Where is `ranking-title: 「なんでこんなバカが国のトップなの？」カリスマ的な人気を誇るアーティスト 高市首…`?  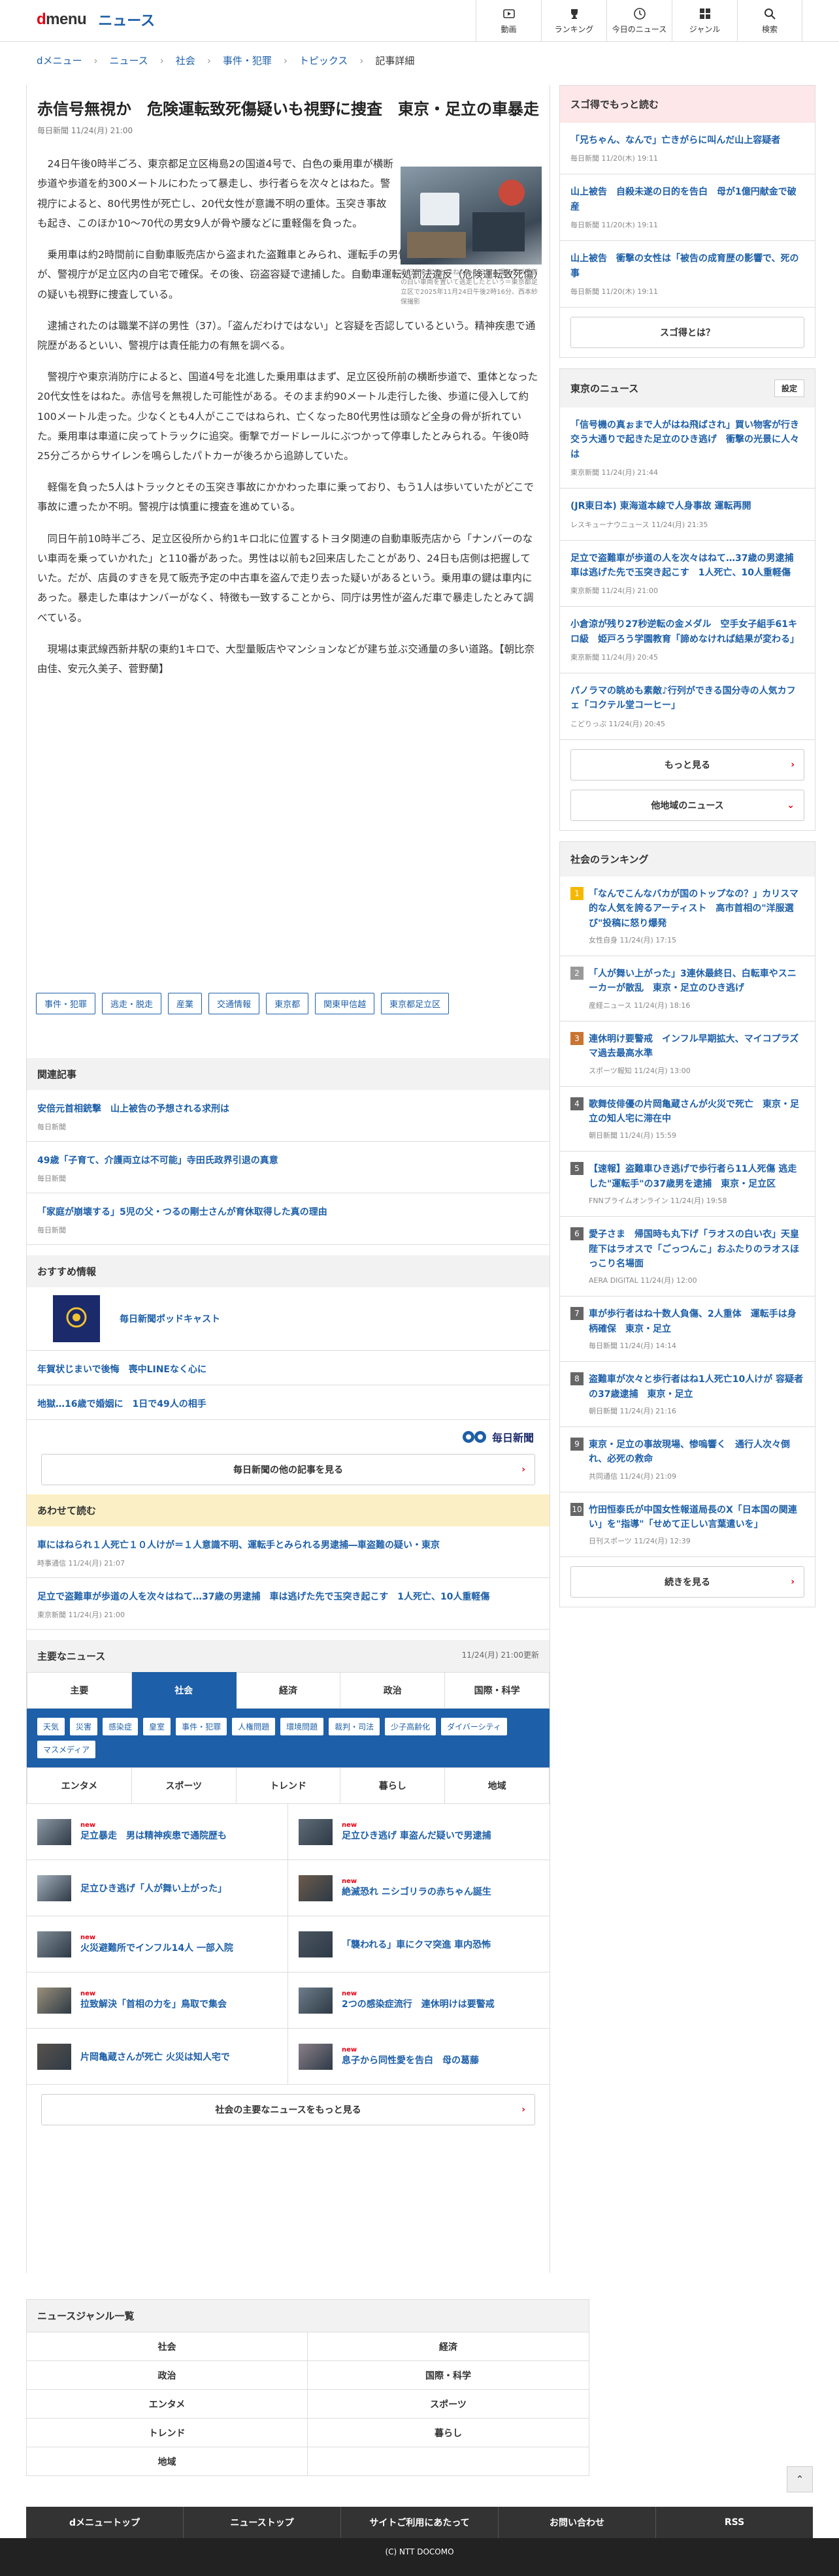
ranking-title: 「なんでこんなバカが国のトップなの？」カリスマ的な人気を誇るアーティスト 高市首… is located at coordinates (693, 909).